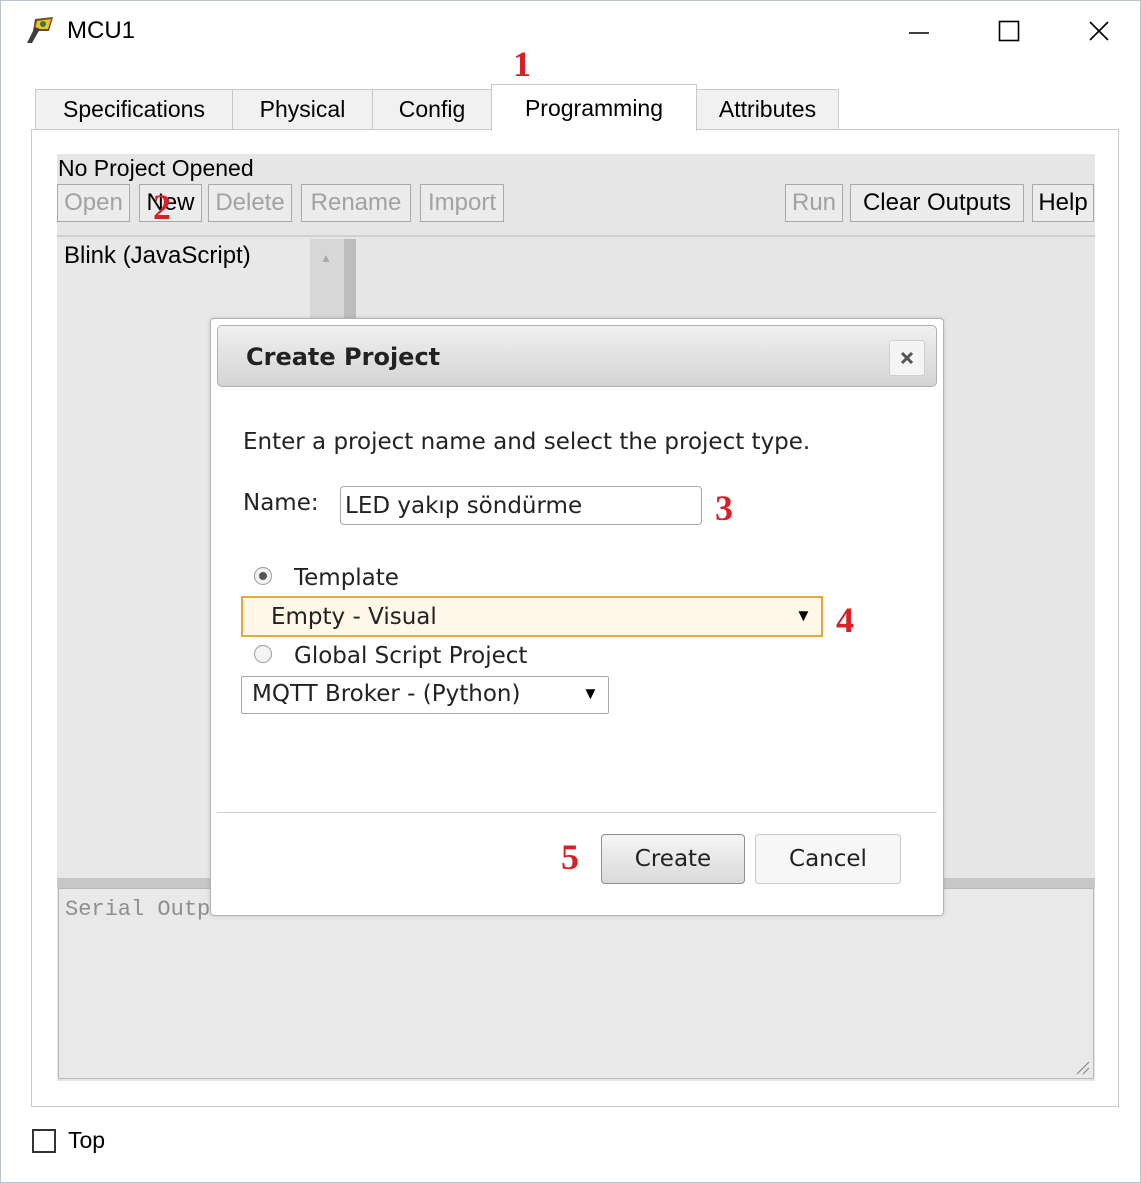 The height and width of the screenshot is (1183, 1141). I want to click on maximize-icon, so click(1009, 31).